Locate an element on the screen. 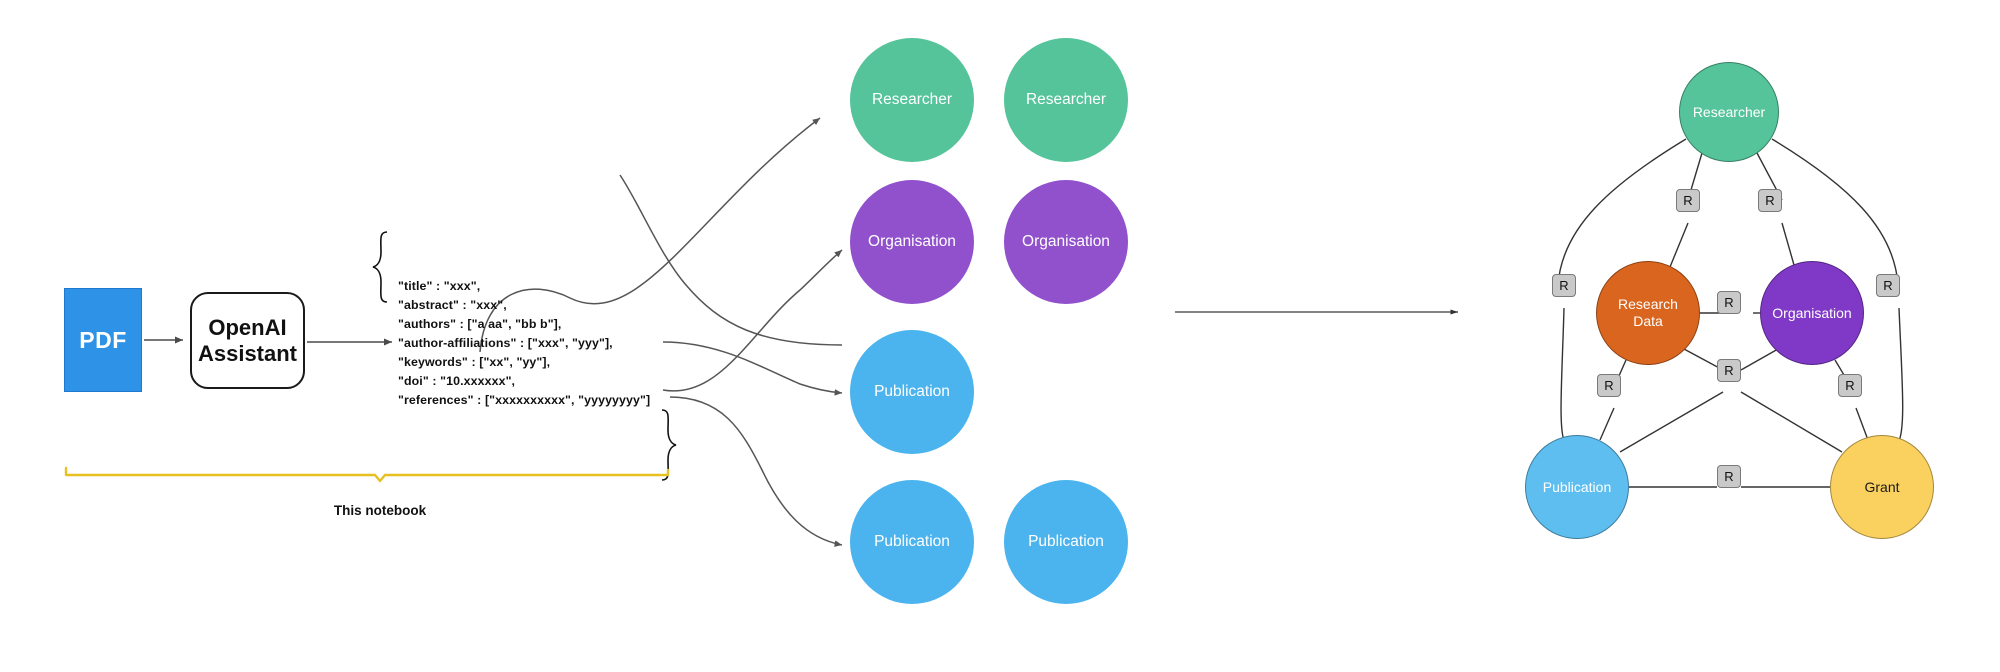 The width and height of the screenshot is (2000, 672). kg-node-label: Organisation is located at coordinates (1812, 312).